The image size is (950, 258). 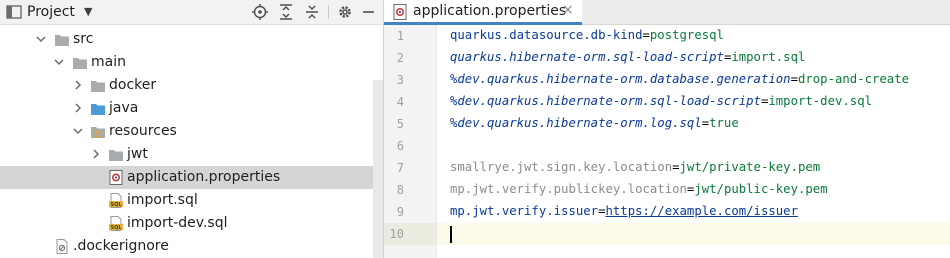 What do you see at coordinates (98, 132) in the screenshot?
I see `resources-folder-icon` at bounding box center [98, 132].